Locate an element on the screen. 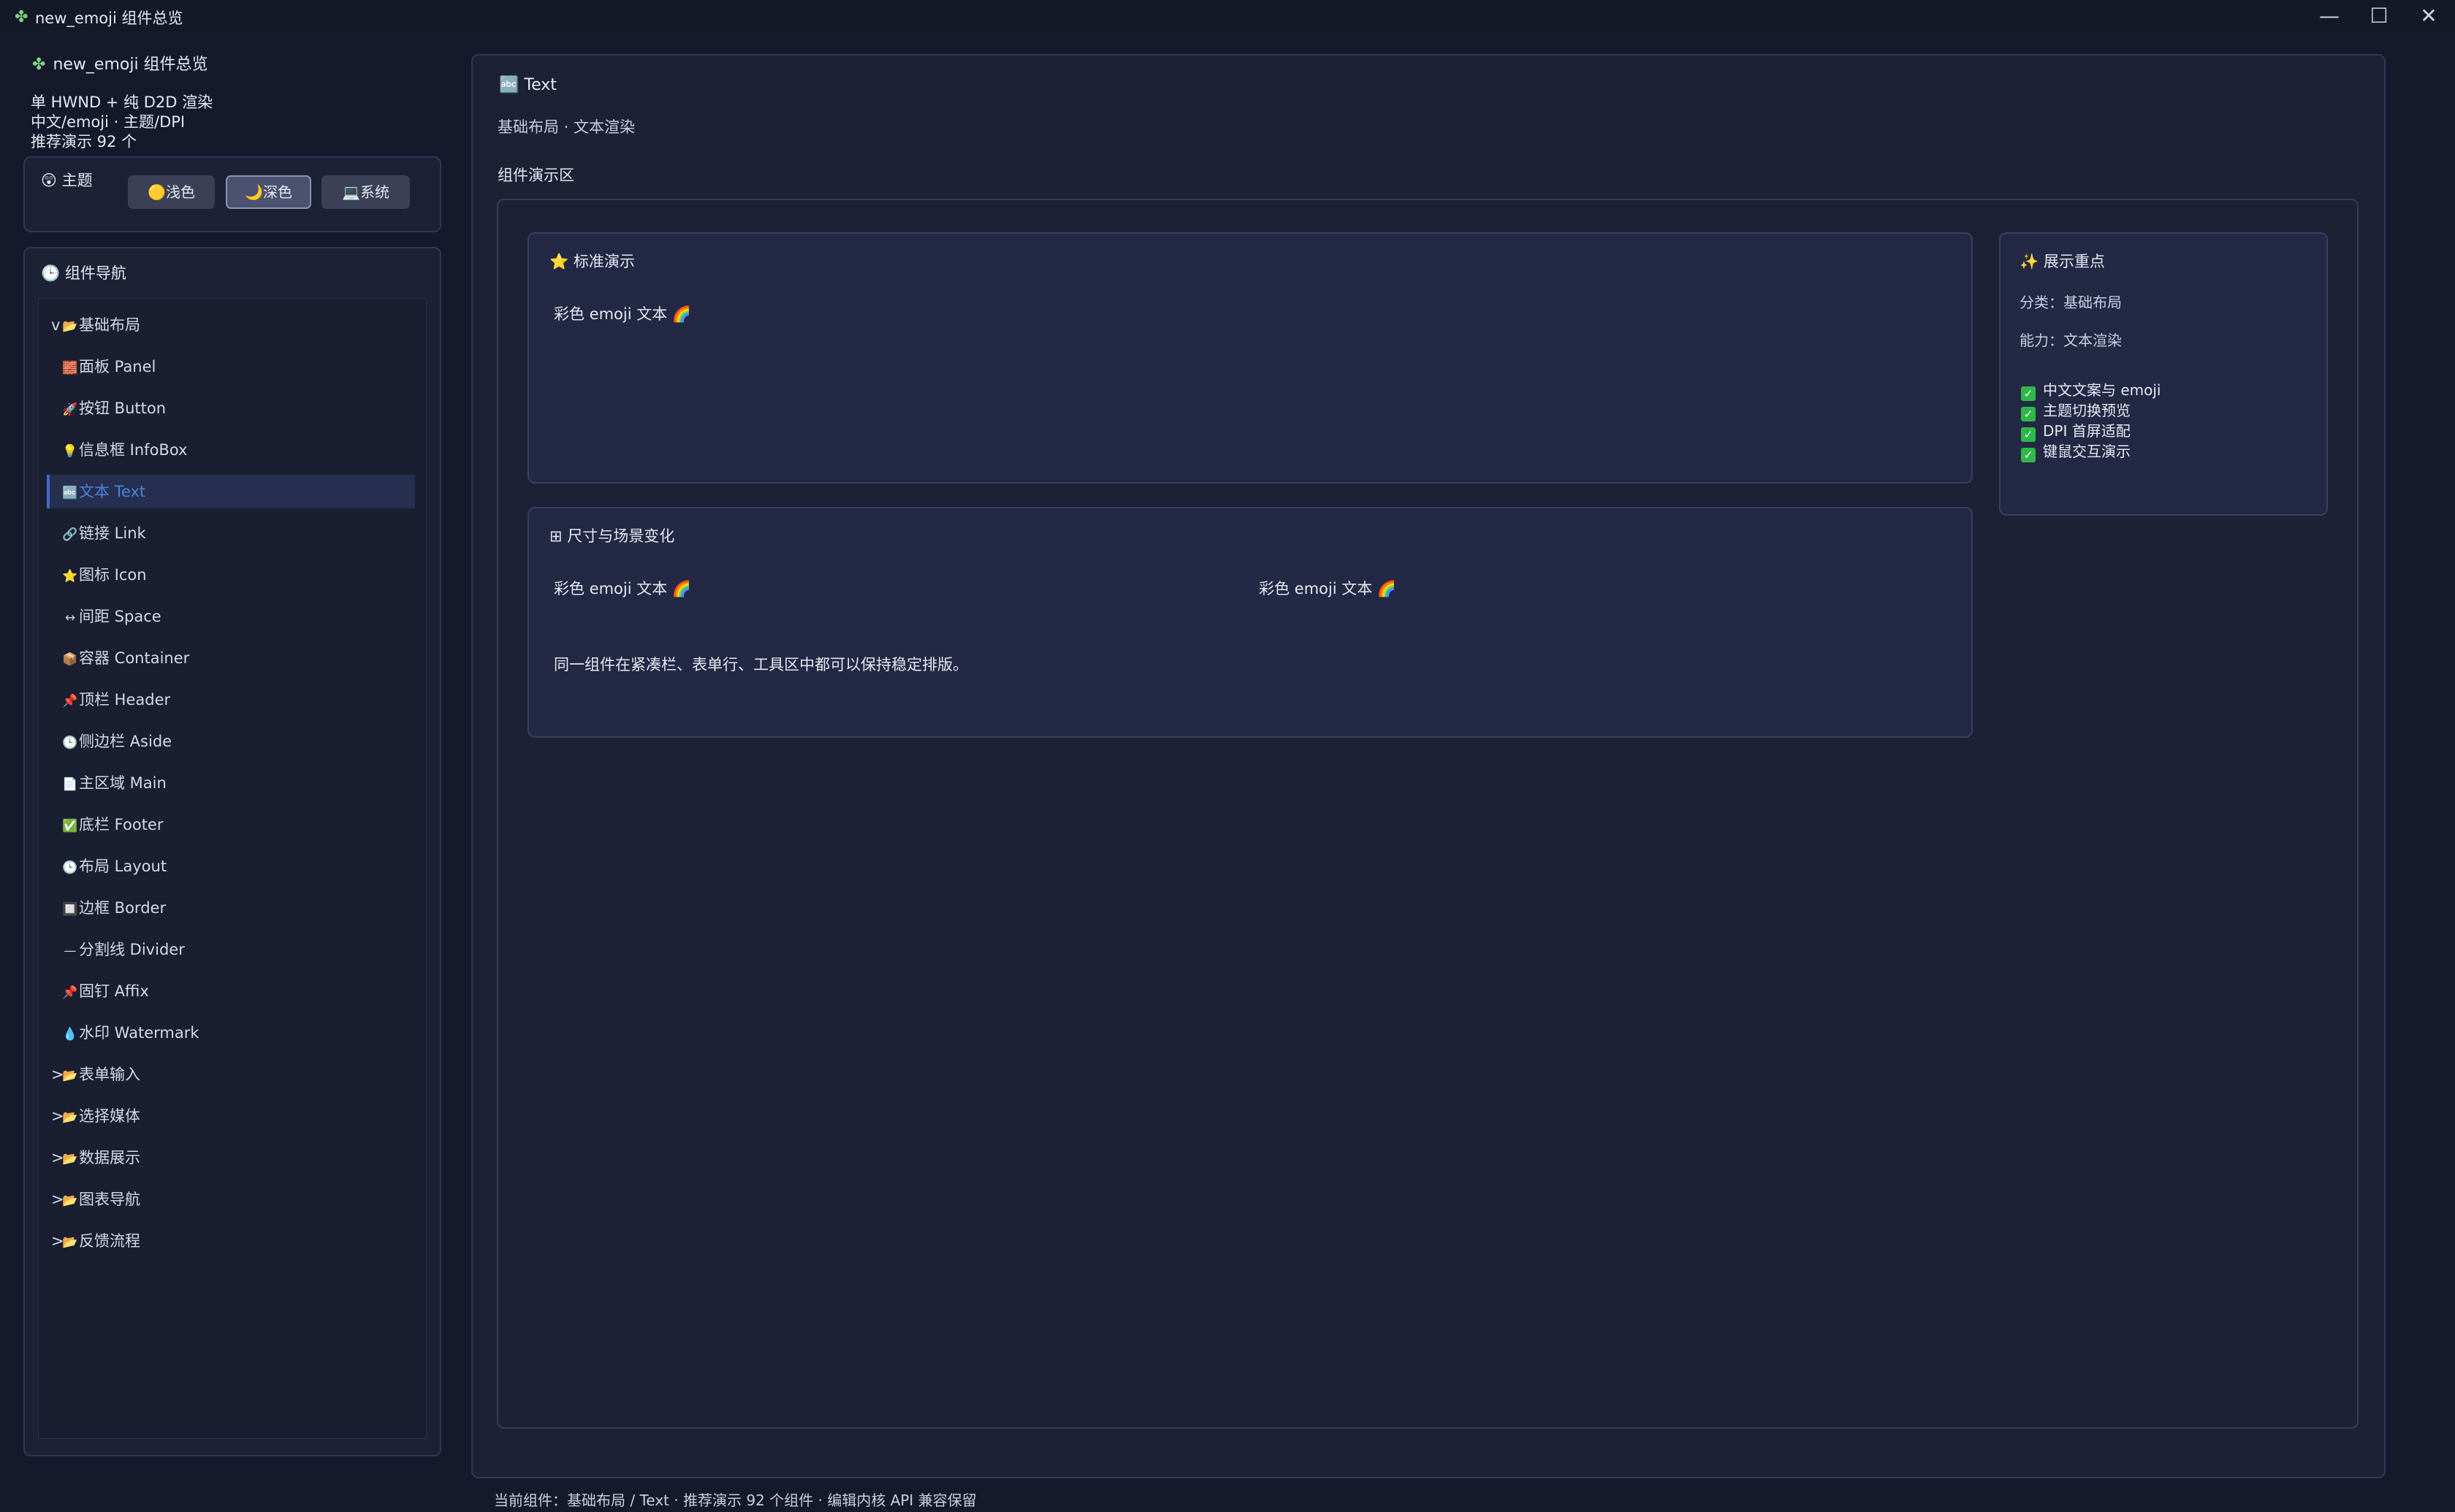 This screenshot has height=1512, width=2455. nav-title-label: 组件导航 is located at coordinates (95, 273).